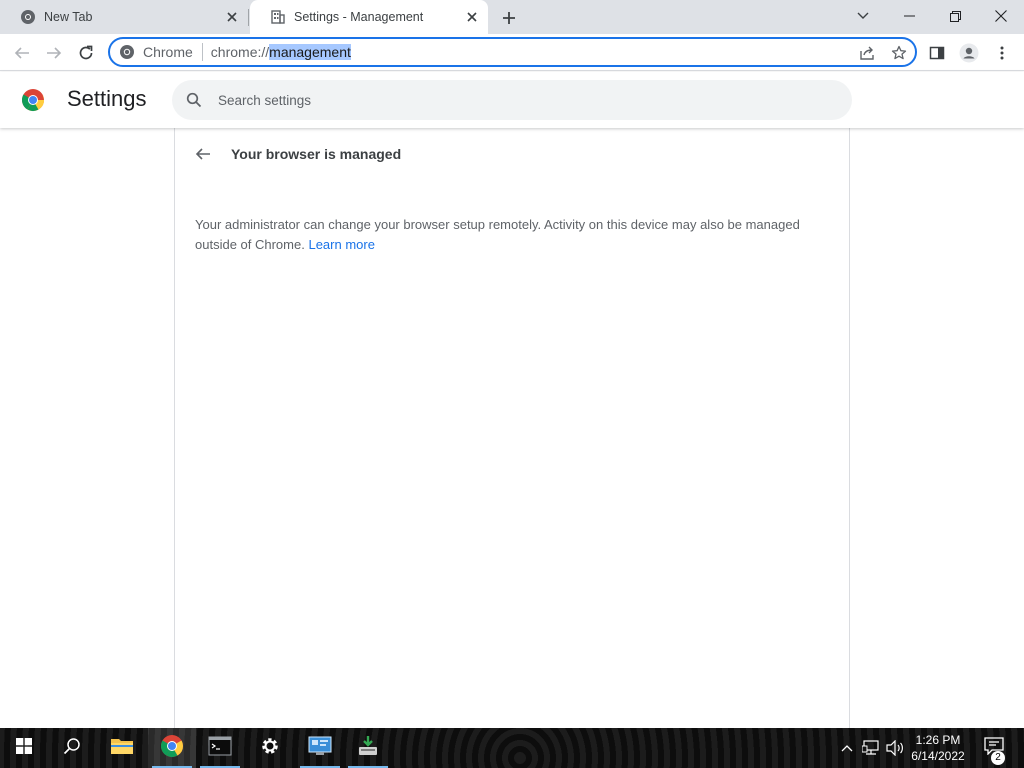  I want to click on chip-label: Chrome, so click(168, 52).